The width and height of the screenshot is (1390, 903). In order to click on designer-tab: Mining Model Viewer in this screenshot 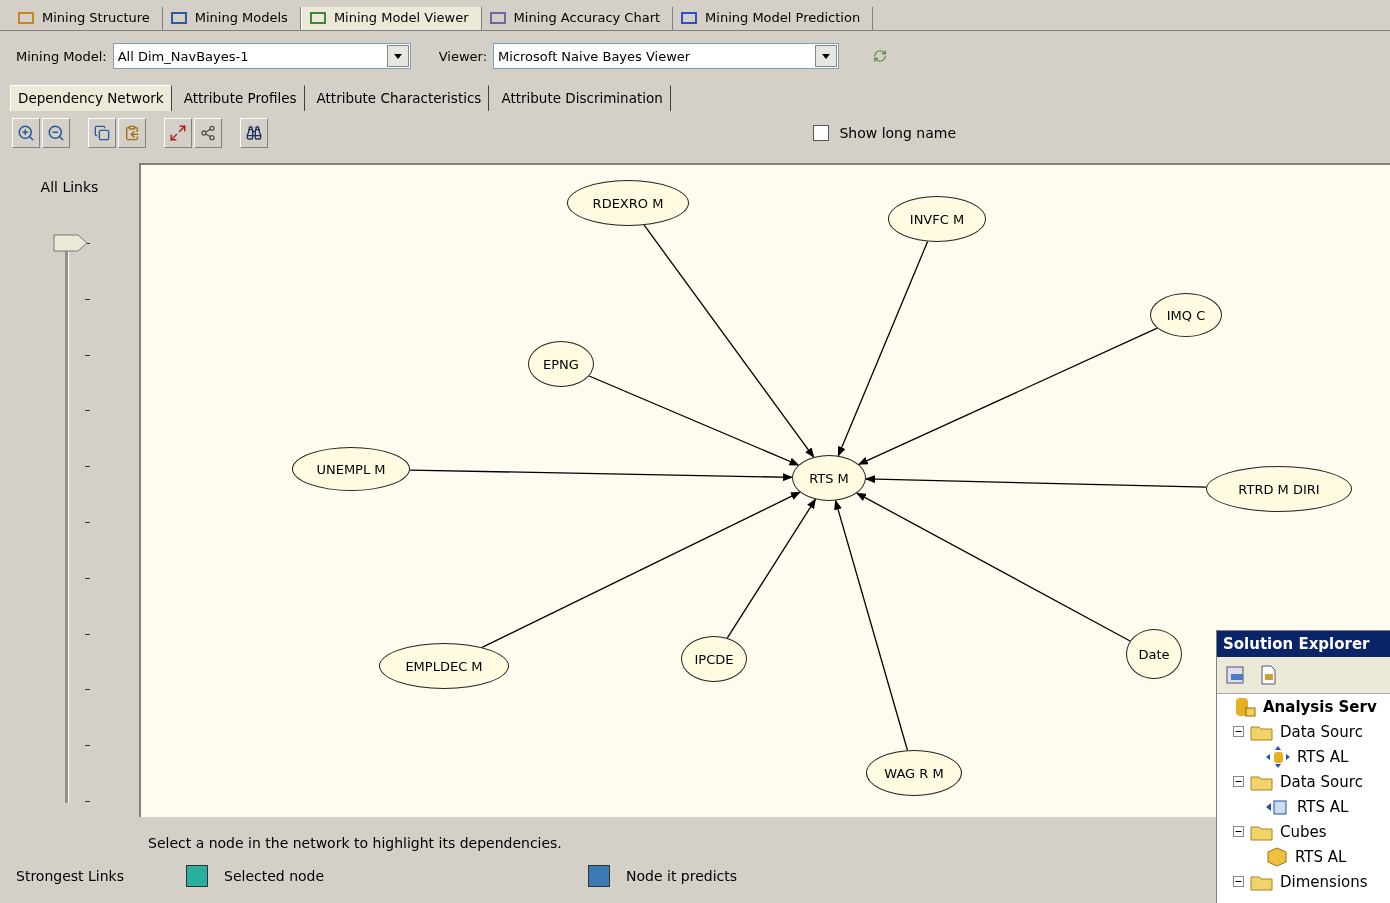, I will do `click(391, 18)`.